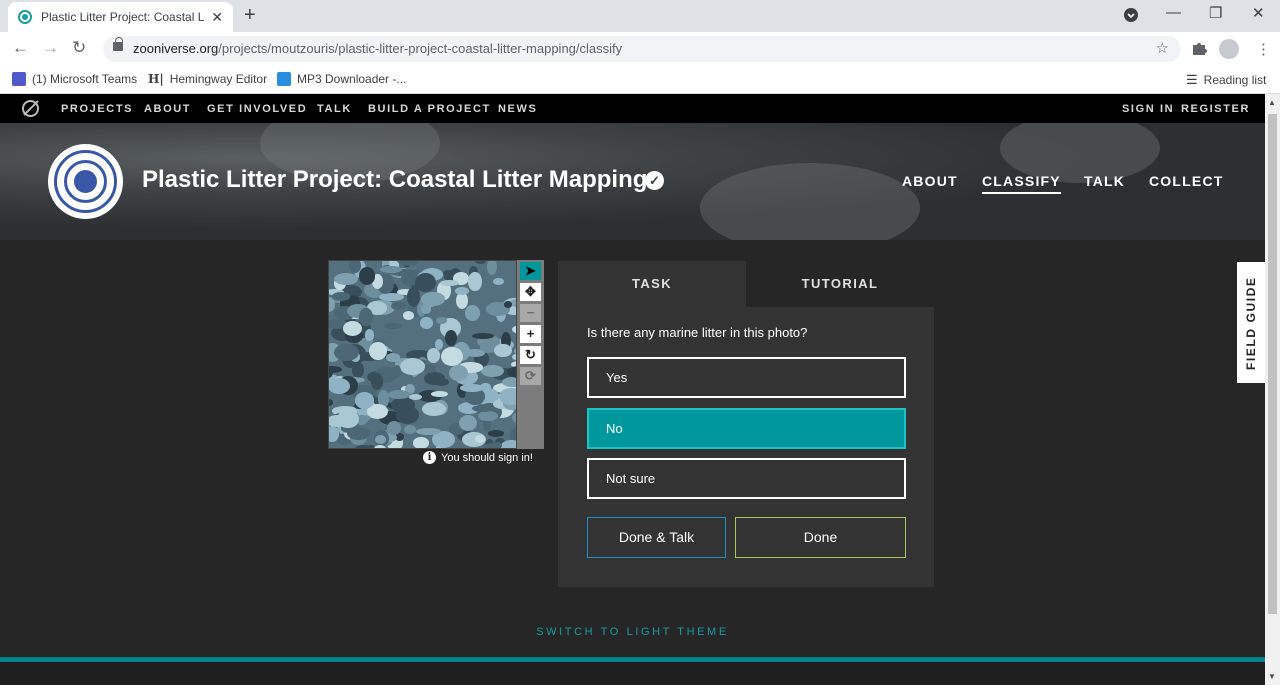  Describe the element at coordinates (1229, 49) in the screenshot. I see `profile-avatar-icon` at that location.